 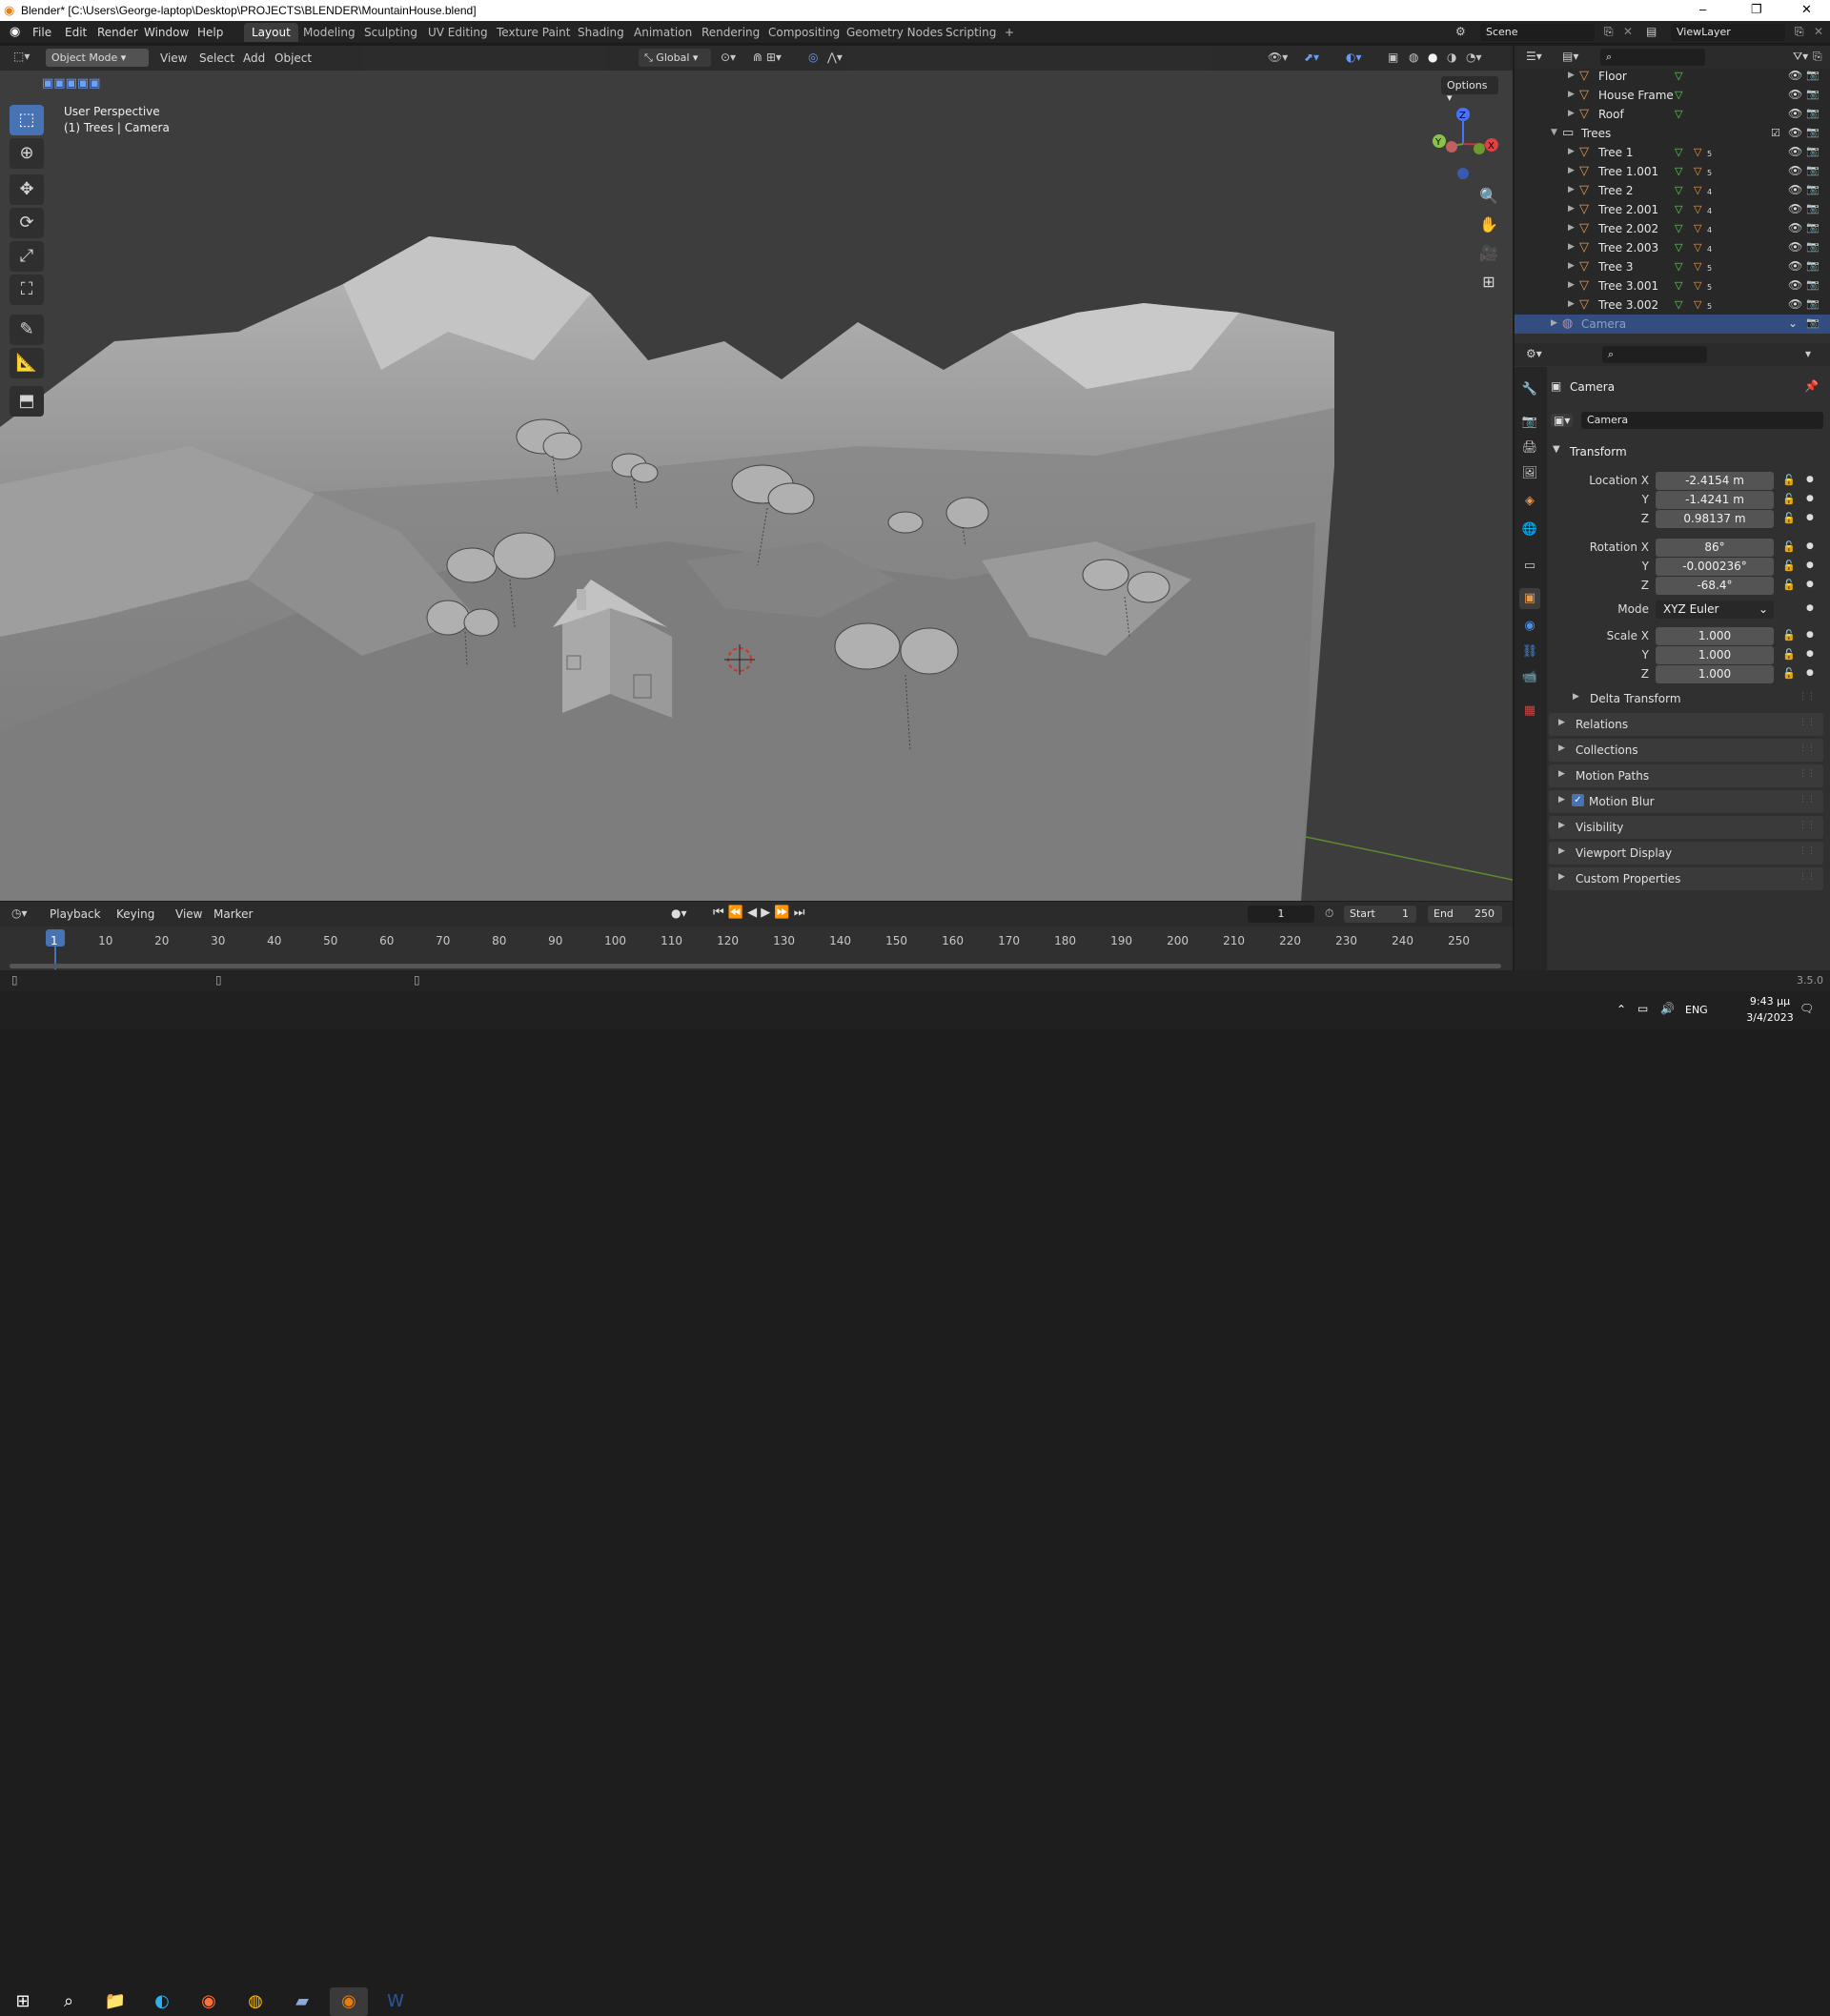 I want to click on outliner-search-input: ⌕, so click(x=1652, y=57).